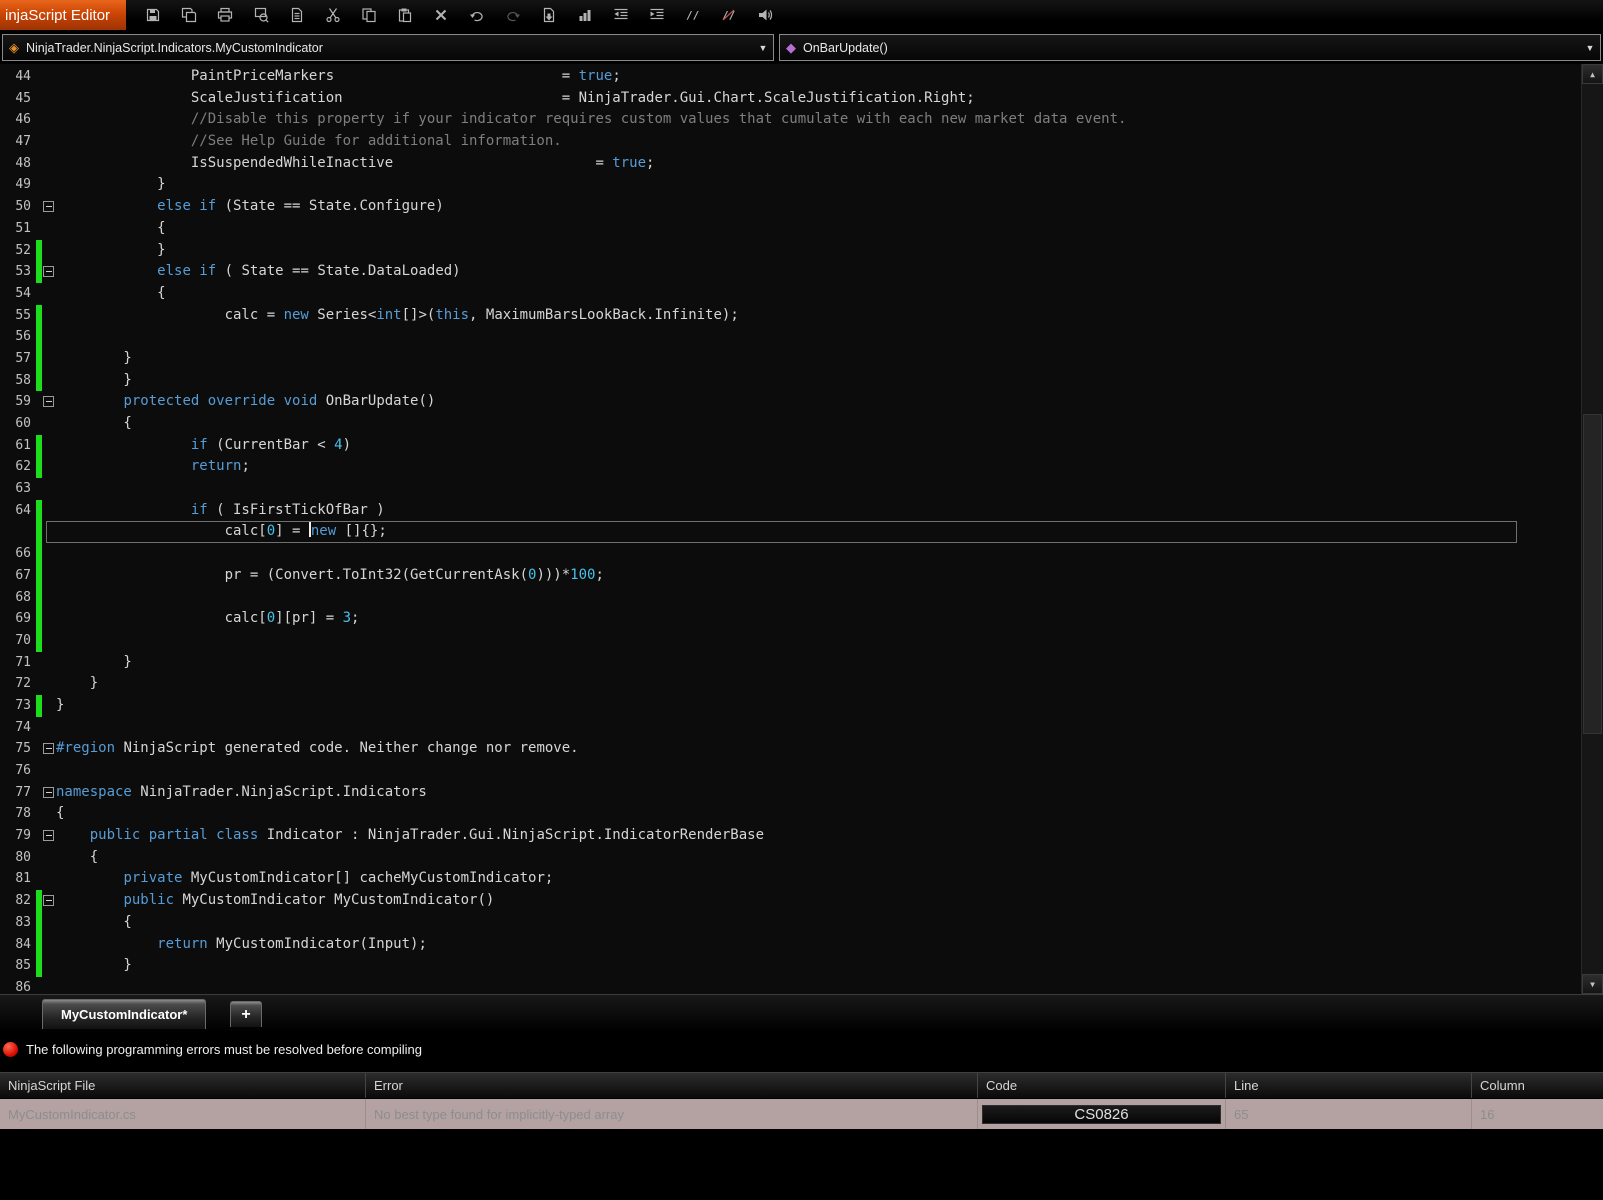 The width and height of the screenshot is (1603, 1200). I want to click on print-button, so click(225, 15).